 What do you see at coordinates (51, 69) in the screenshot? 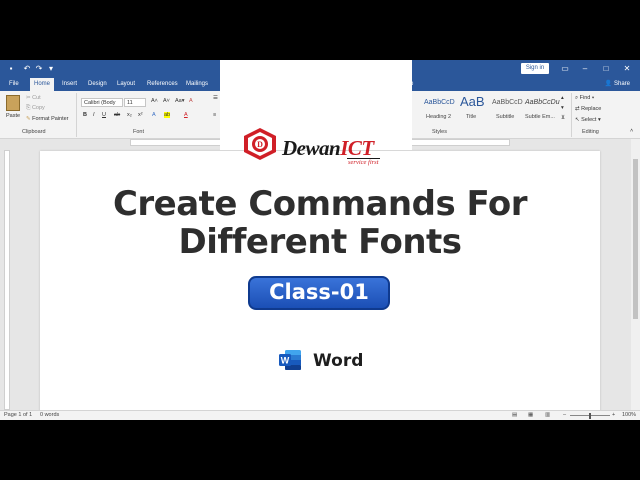
I see `quick-access-dropdown-icon: ▾` at bounding box center [51, 69].